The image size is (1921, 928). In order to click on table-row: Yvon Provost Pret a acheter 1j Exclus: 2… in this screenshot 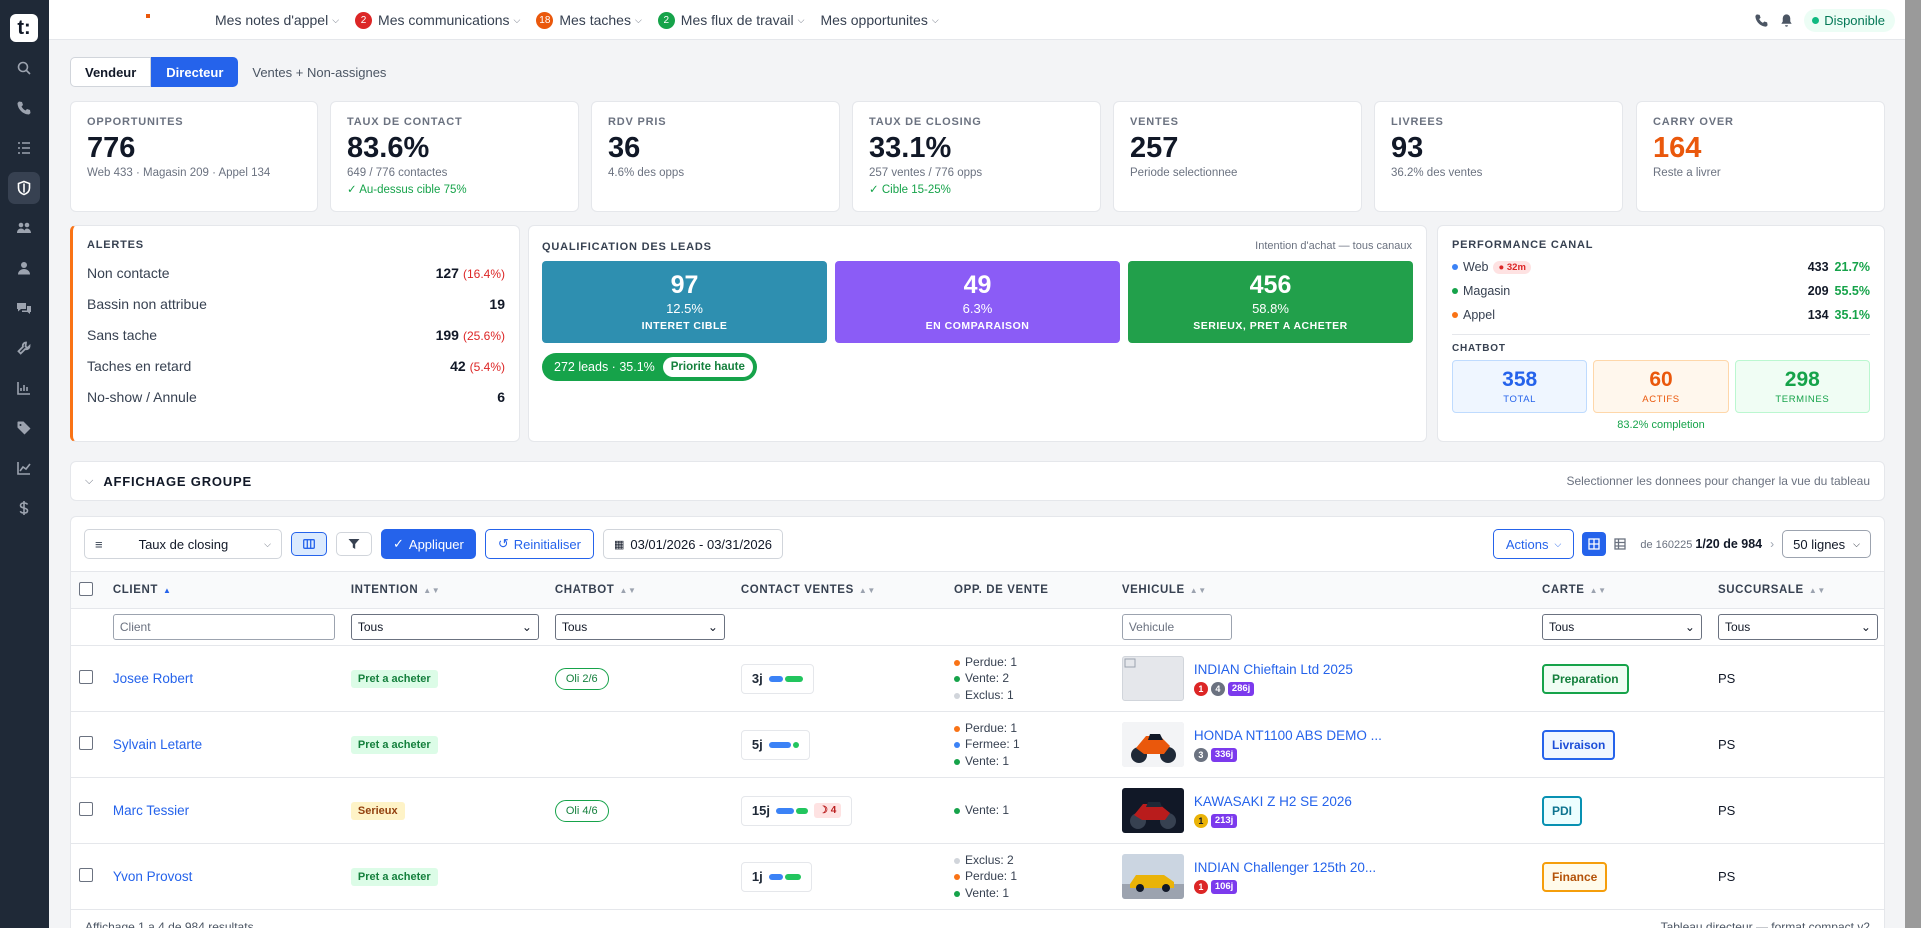, I will do `click(977, 876)`.